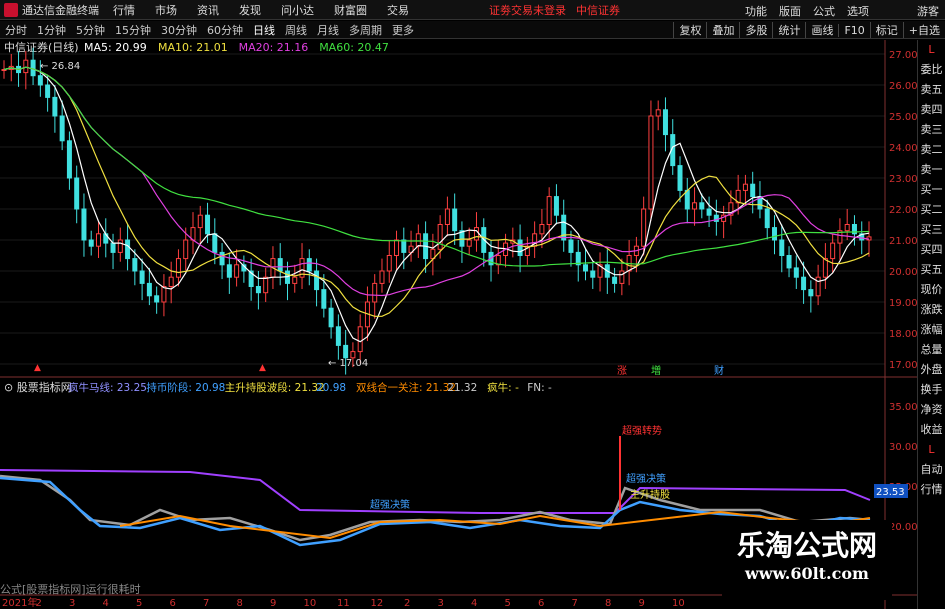 This screenshot has width=945, height=609. Describe the element at coordinates (90, 30) in the screenshot. I see `period-tab-2: 5分钟` at that location.